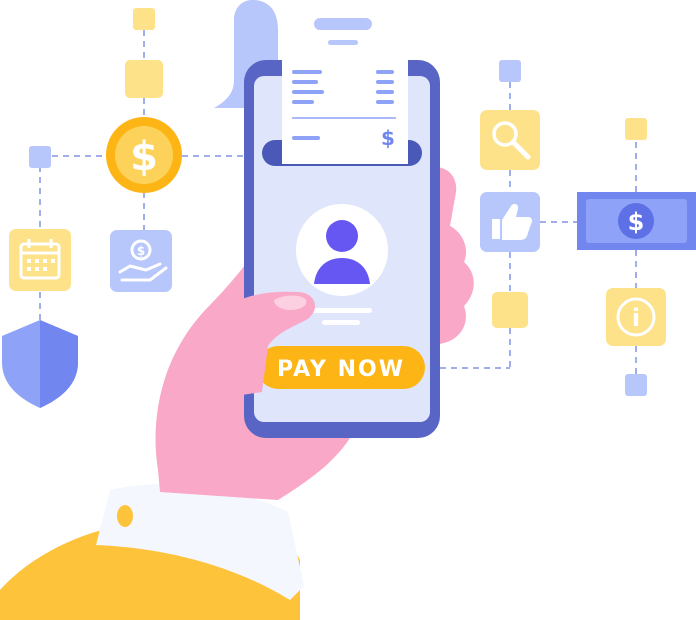  I want to click on small-square-top-left, so click(144, 19).